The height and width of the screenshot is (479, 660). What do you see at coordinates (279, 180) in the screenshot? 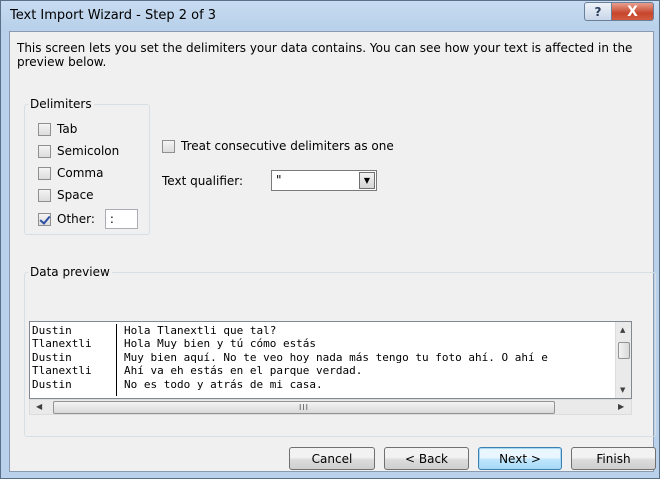
I see `text-qualifier-value: "` at bounding box center [279, 180].